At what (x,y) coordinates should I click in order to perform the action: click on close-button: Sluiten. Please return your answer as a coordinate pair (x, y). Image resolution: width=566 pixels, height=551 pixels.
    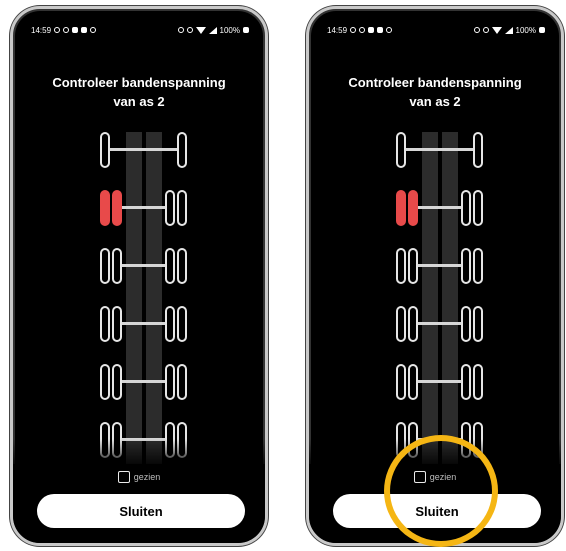
    Looking at the image, I should click on (141, 511).